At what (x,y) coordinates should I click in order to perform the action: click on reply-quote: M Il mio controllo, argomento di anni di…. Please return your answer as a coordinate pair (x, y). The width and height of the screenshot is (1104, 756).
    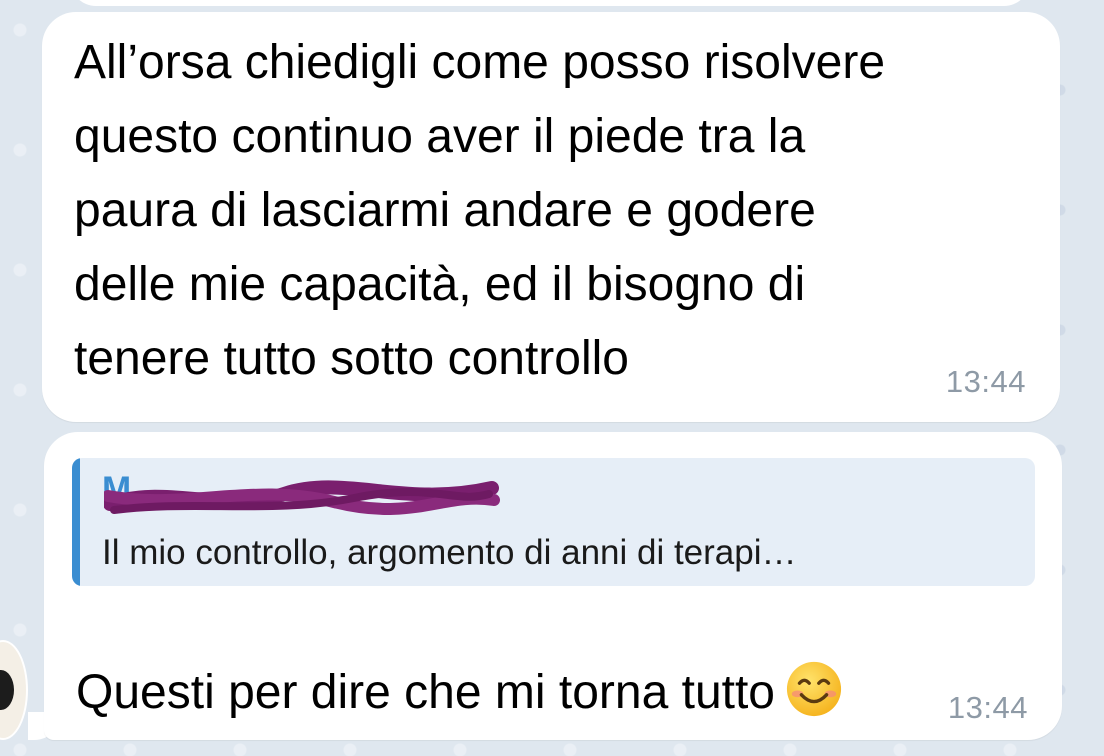
    Looking at the image, I should click on (553, 522).